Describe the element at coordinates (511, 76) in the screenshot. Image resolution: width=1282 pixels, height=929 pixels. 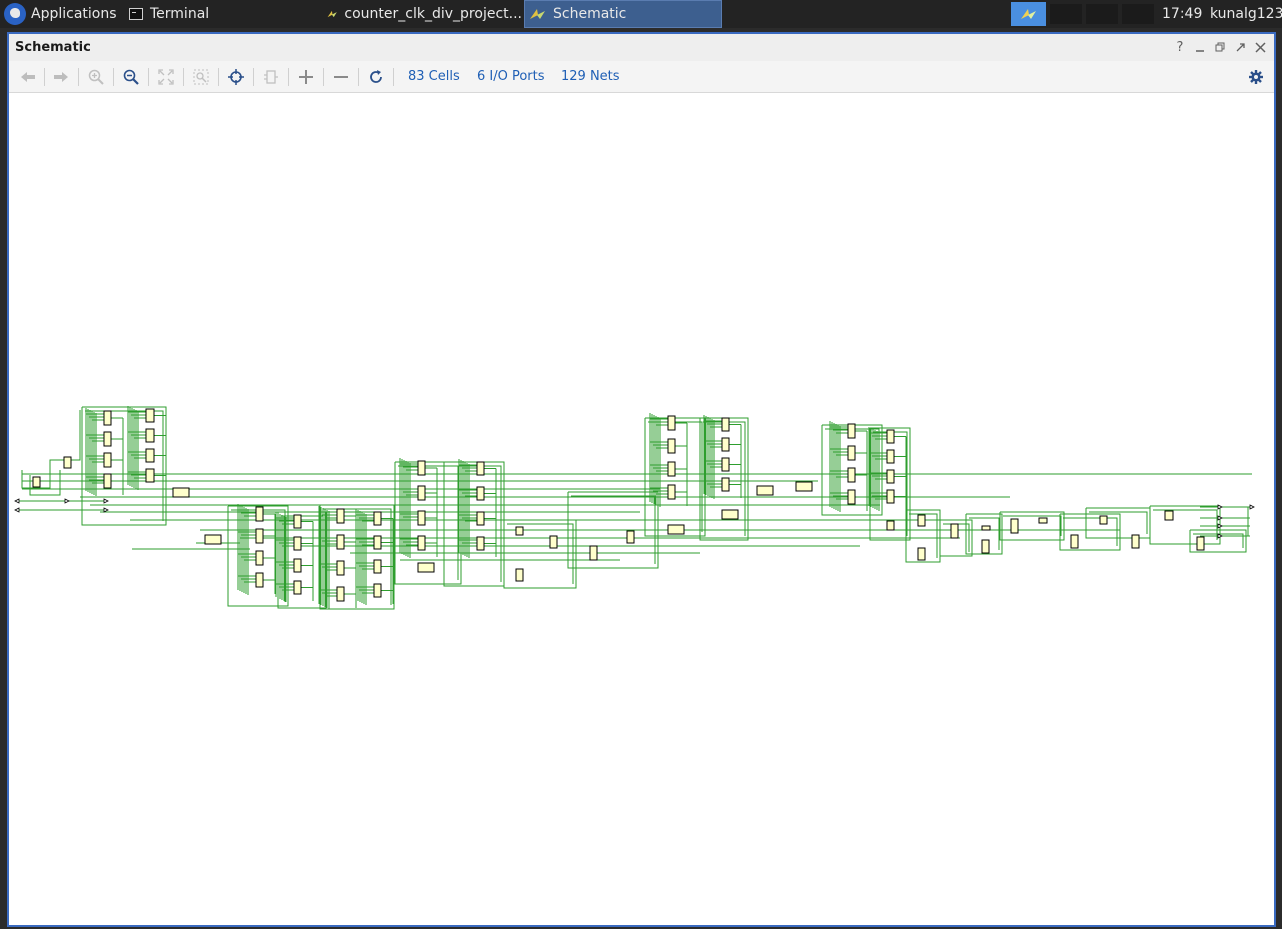
I see `io-ports-count-link: 6 I/O Ports` at that location.